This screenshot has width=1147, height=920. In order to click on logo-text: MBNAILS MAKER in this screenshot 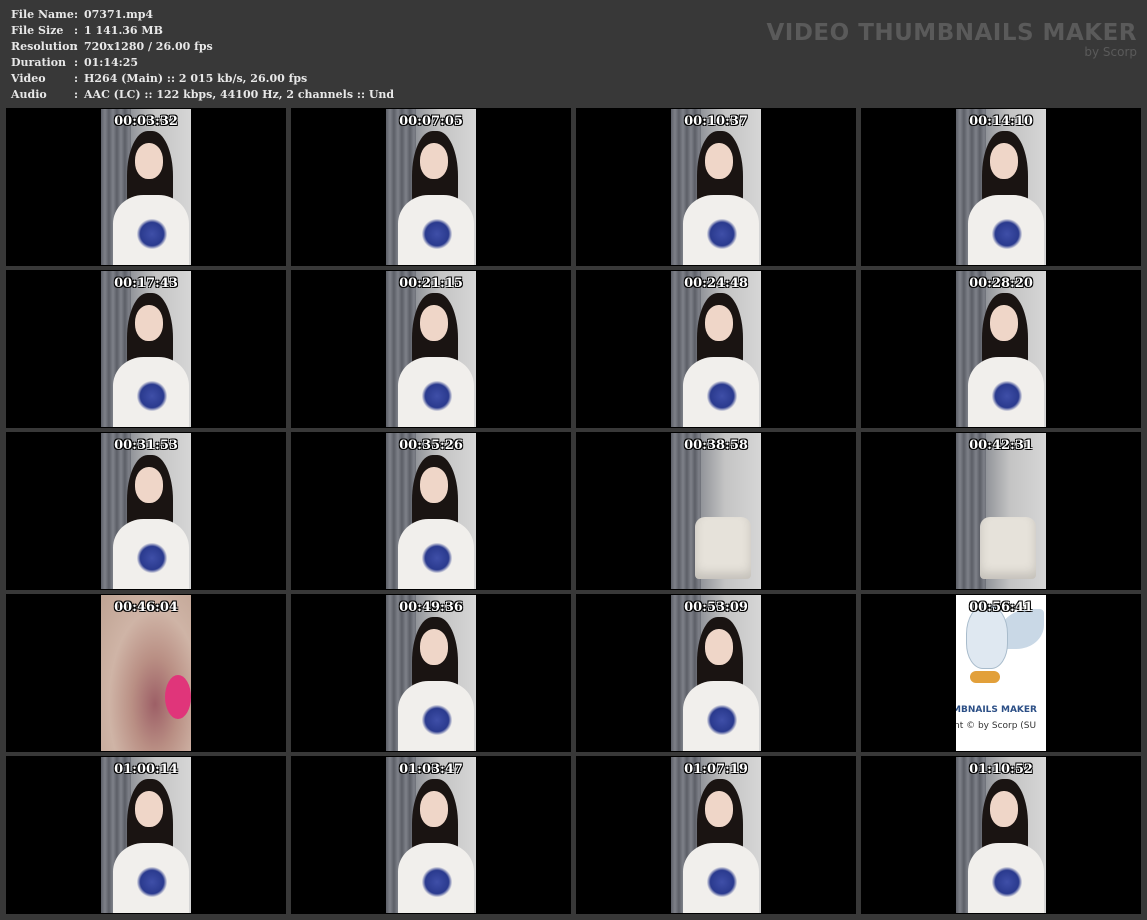, I will do `click(996, 710)`.